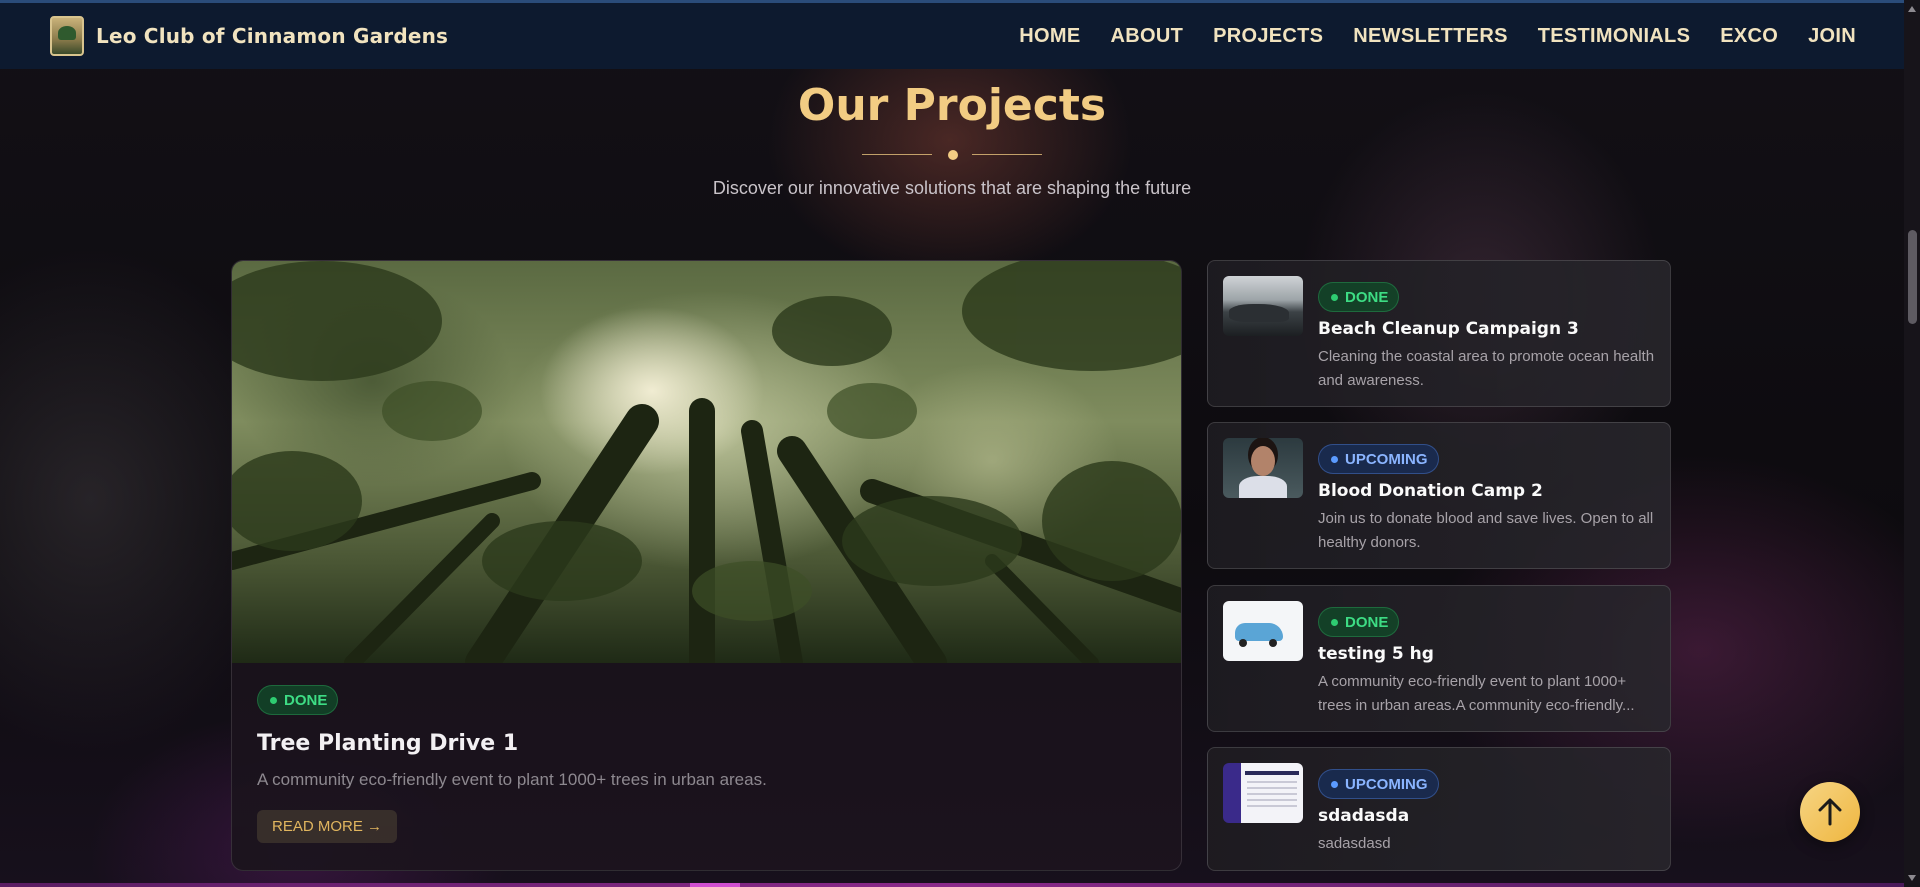  I want to click on title-divider, so click(952, 155).